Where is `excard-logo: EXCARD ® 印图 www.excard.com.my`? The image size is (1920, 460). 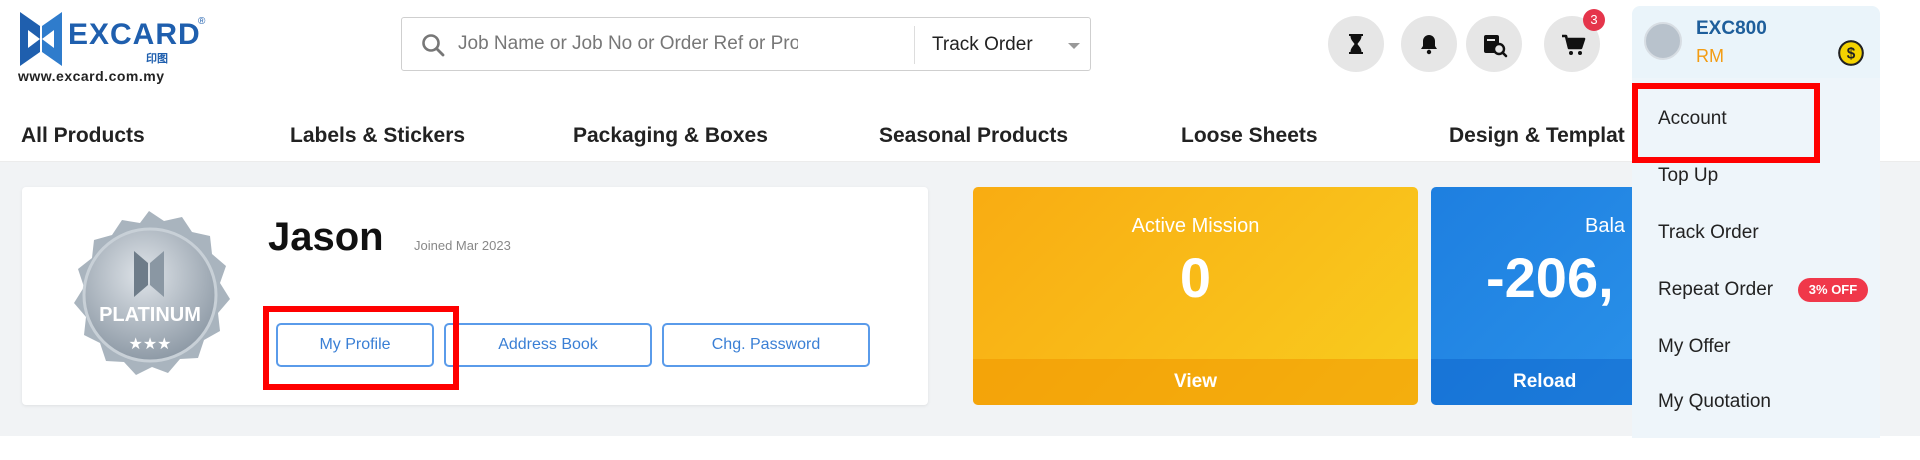 excard-logo: EXCARD ® 印图 www.excard.com.my is located at coordinates (113, 47).